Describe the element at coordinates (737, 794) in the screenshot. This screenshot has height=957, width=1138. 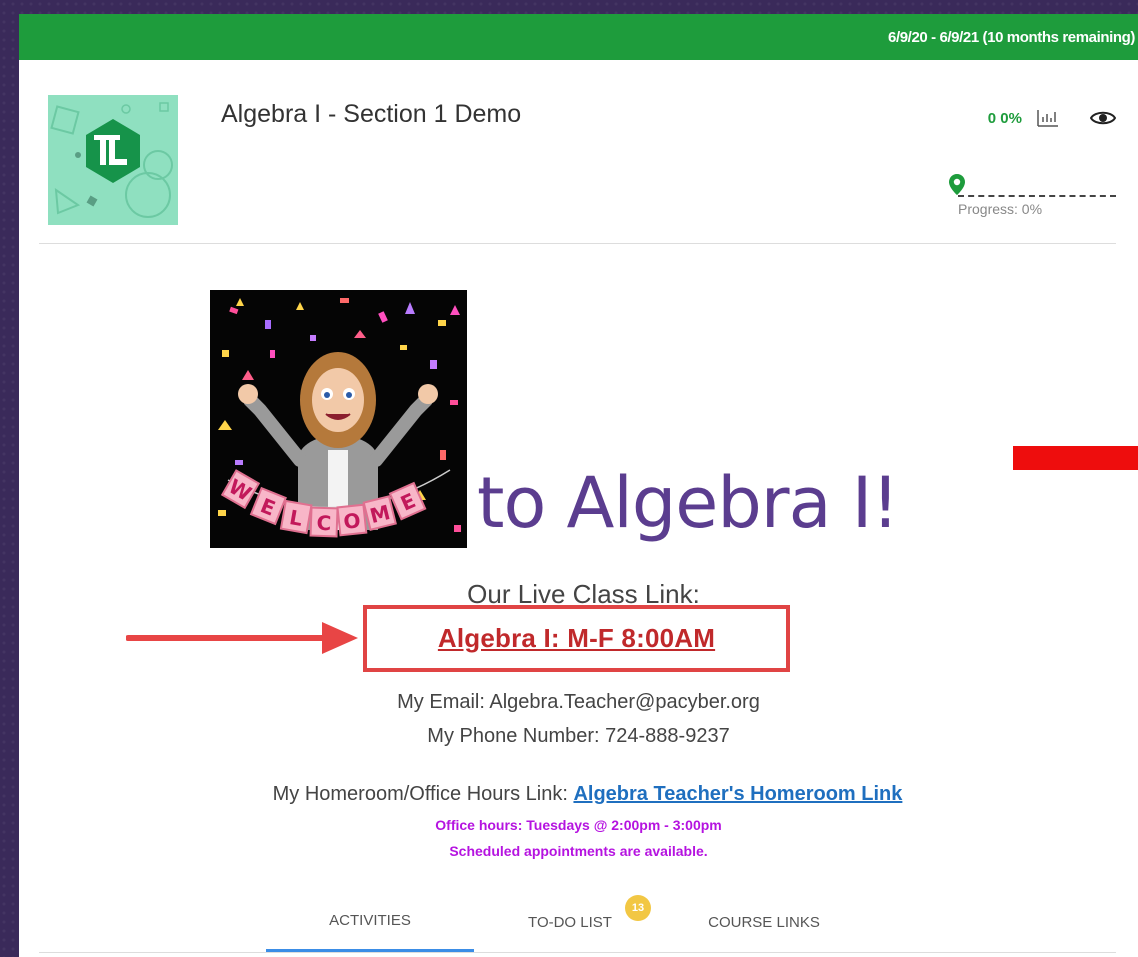
I see `homeroom-link: Algebra Teacher's Homeroom Link` at that location.